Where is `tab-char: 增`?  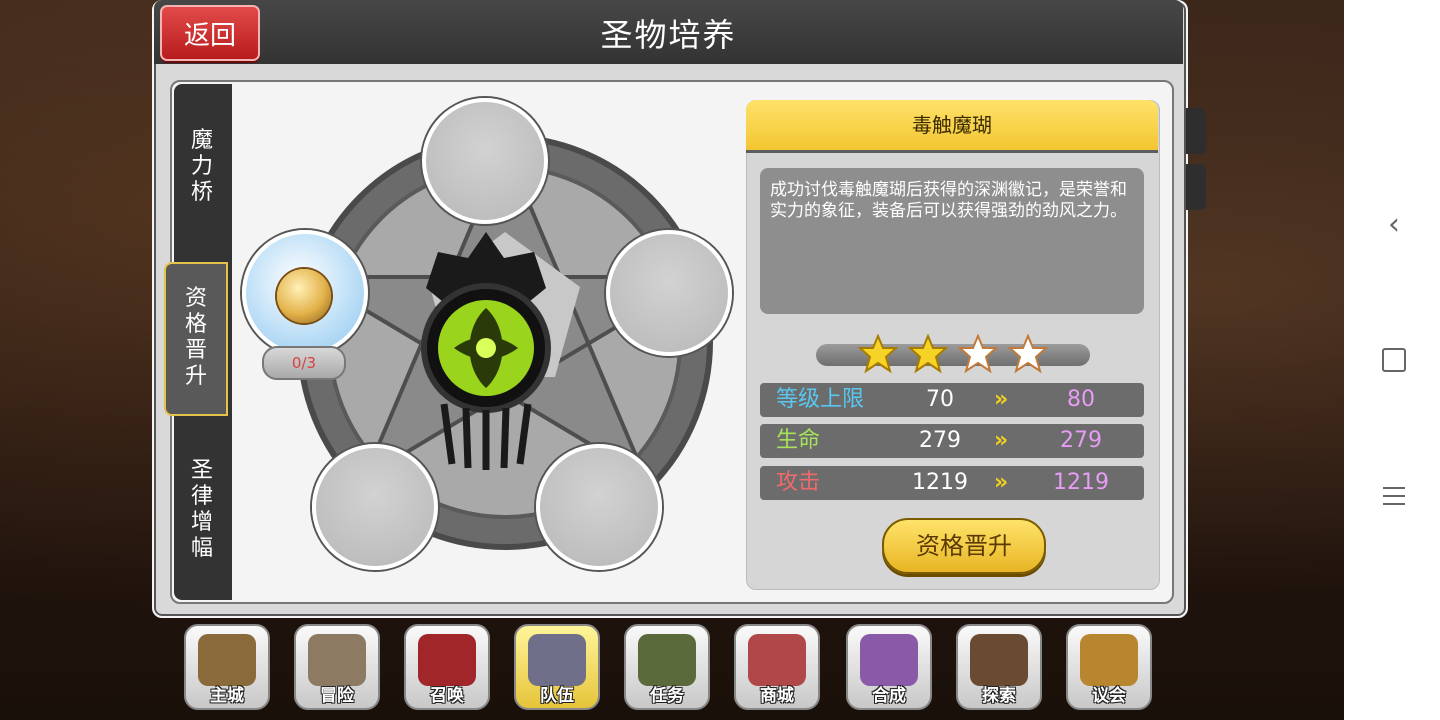 tab-char: 增 is located at coordinates (201, 522).